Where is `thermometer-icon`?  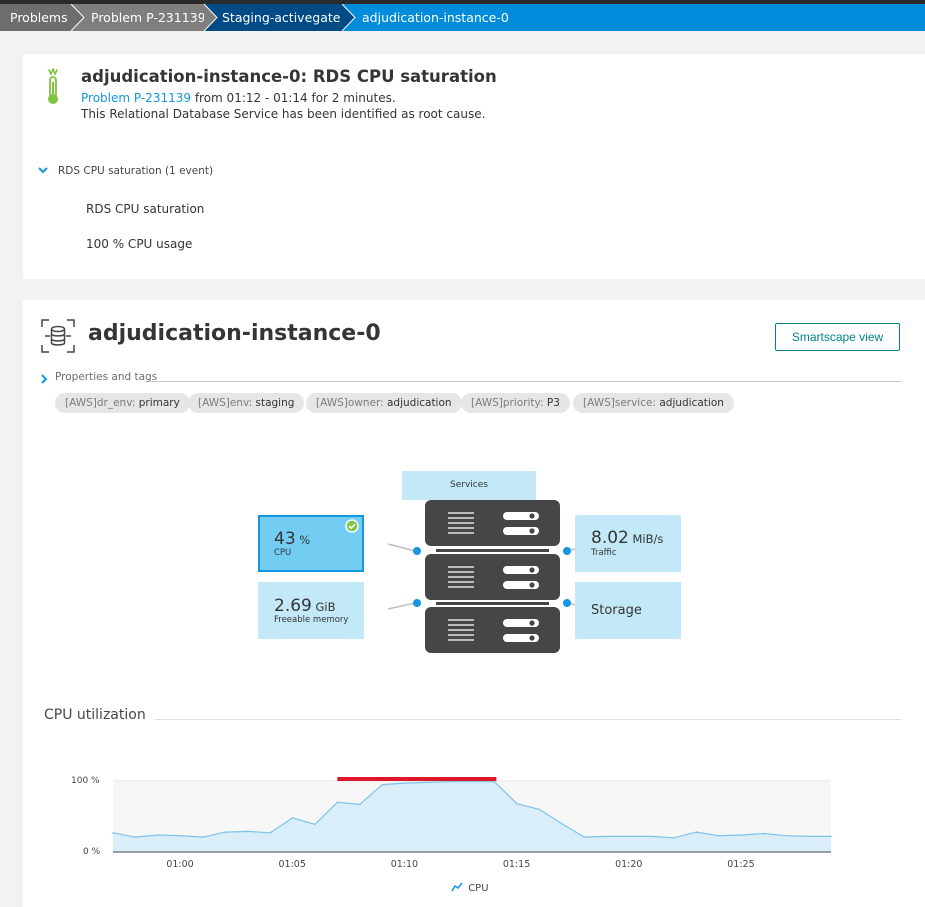
thermometer-icon is located at coordinates (53, 86).